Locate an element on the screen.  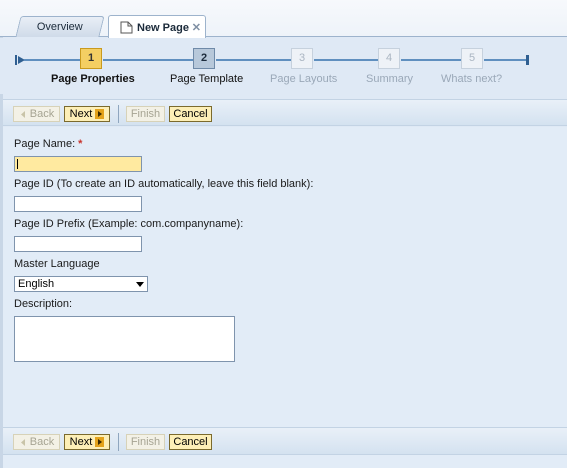
roadmap-start-icon is located at coordinates (22, 60).